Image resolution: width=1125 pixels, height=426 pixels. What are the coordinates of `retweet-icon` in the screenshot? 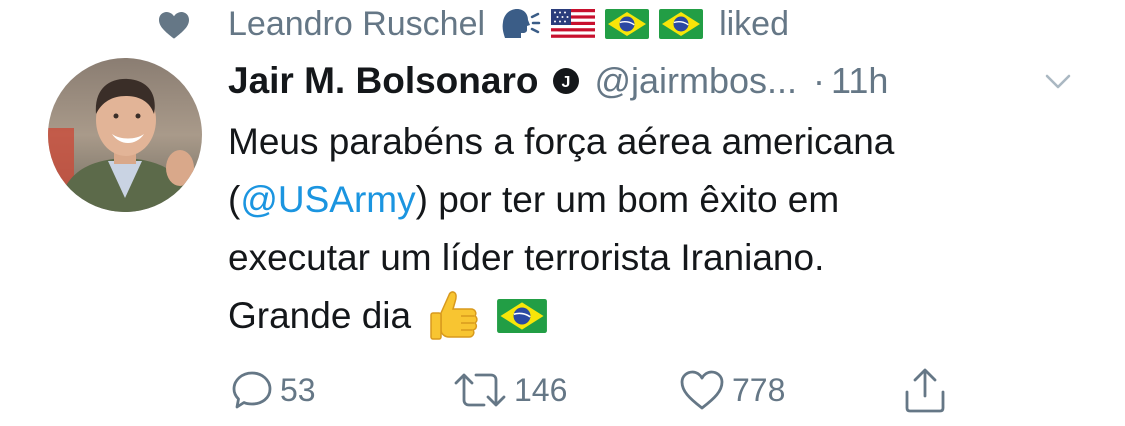 It's located at (480, 390).